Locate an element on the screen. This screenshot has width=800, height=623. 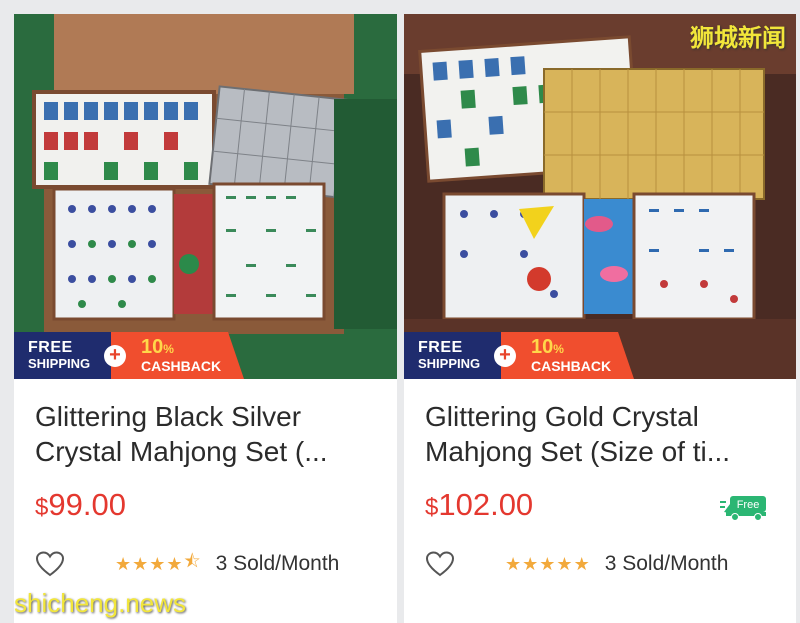
half-star-icon: ⯪ is located at coordinates (192, 561).